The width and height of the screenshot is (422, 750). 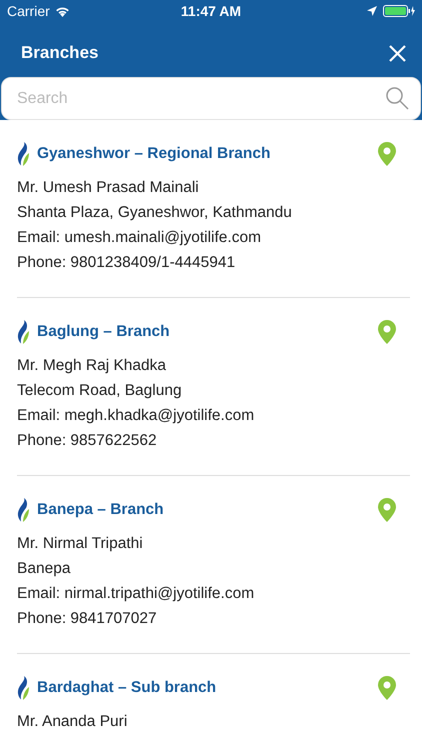 What do you see at coordinates (136, 416) in the screenshot?
I see `detail-line: Email: megh.khadka@jyotilife.com` at bounding box center [136, 416].